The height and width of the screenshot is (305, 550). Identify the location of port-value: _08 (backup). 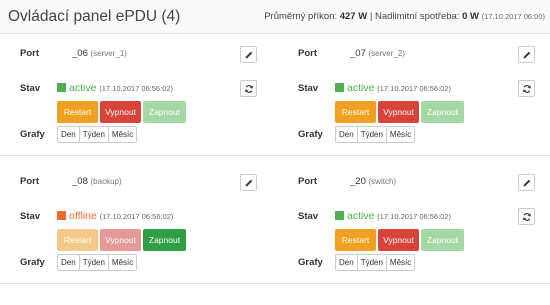
(97, 181).